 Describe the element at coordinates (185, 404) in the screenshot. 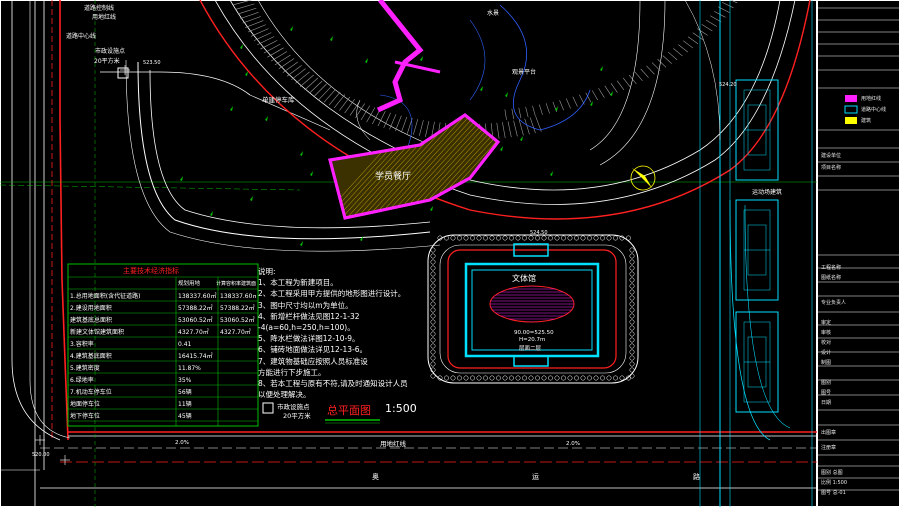

I see `table-cell: 11辆` at that location.